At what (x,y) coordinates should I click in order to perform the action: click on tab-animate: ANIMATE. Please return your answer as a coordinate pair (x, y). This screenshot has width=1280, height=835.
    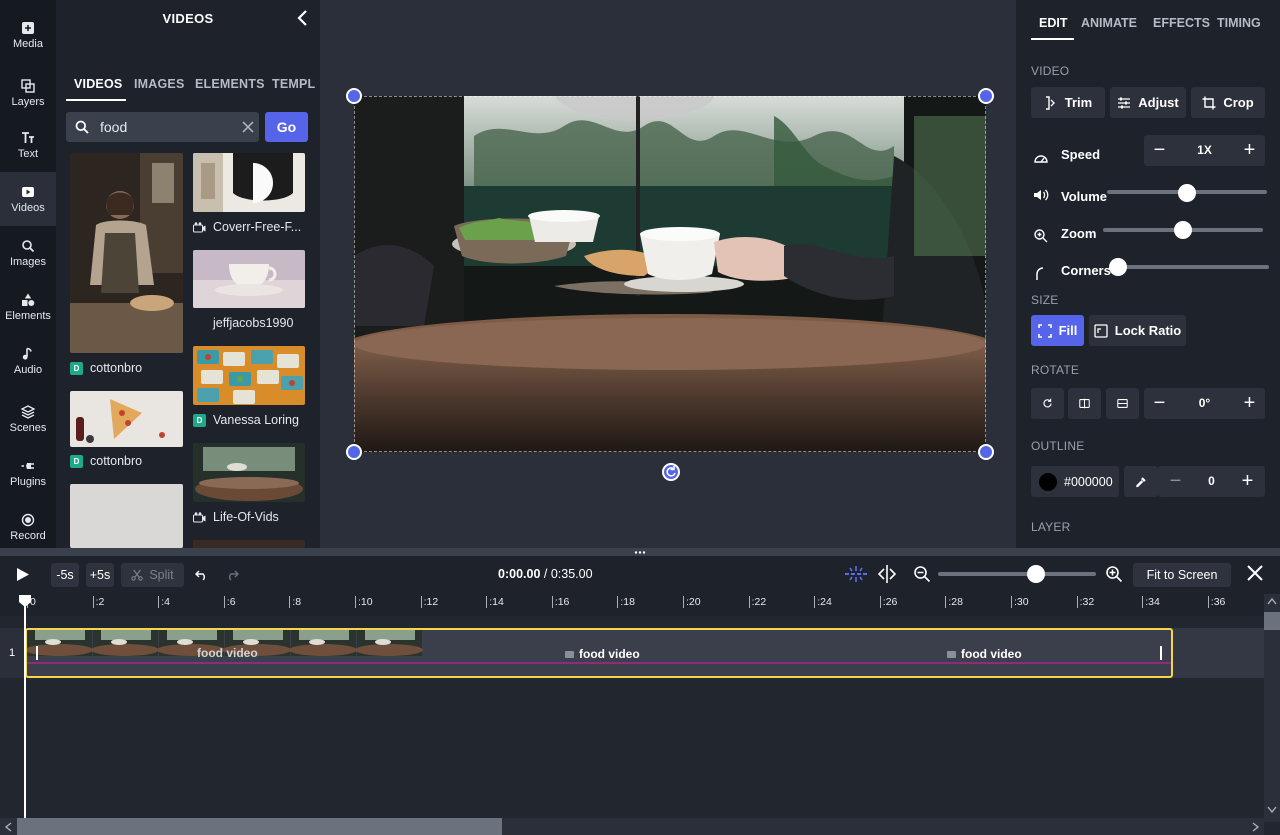
    Looking at the image, I should click on (1109, 23).